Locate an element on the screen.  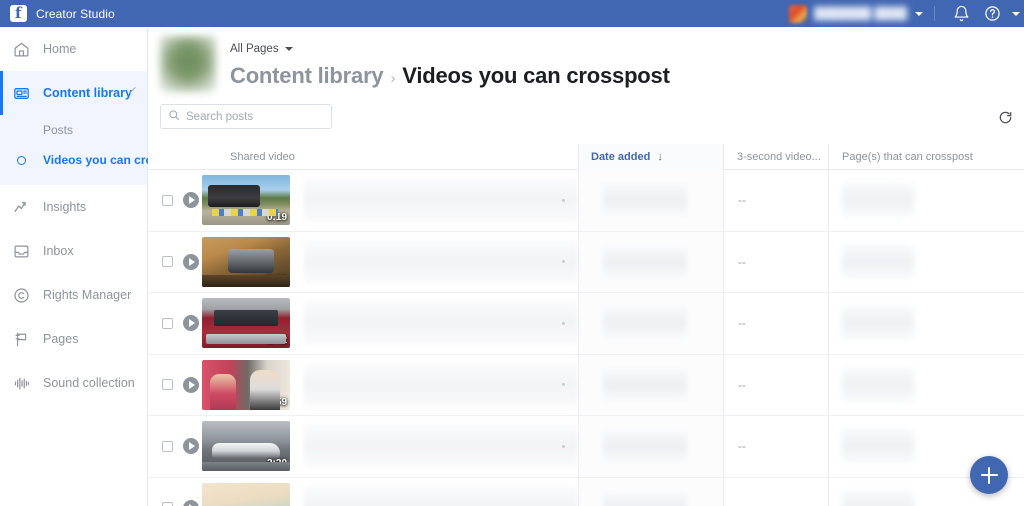
table-header-date-added: Date added ↓ is located at coordinates (650, 156).